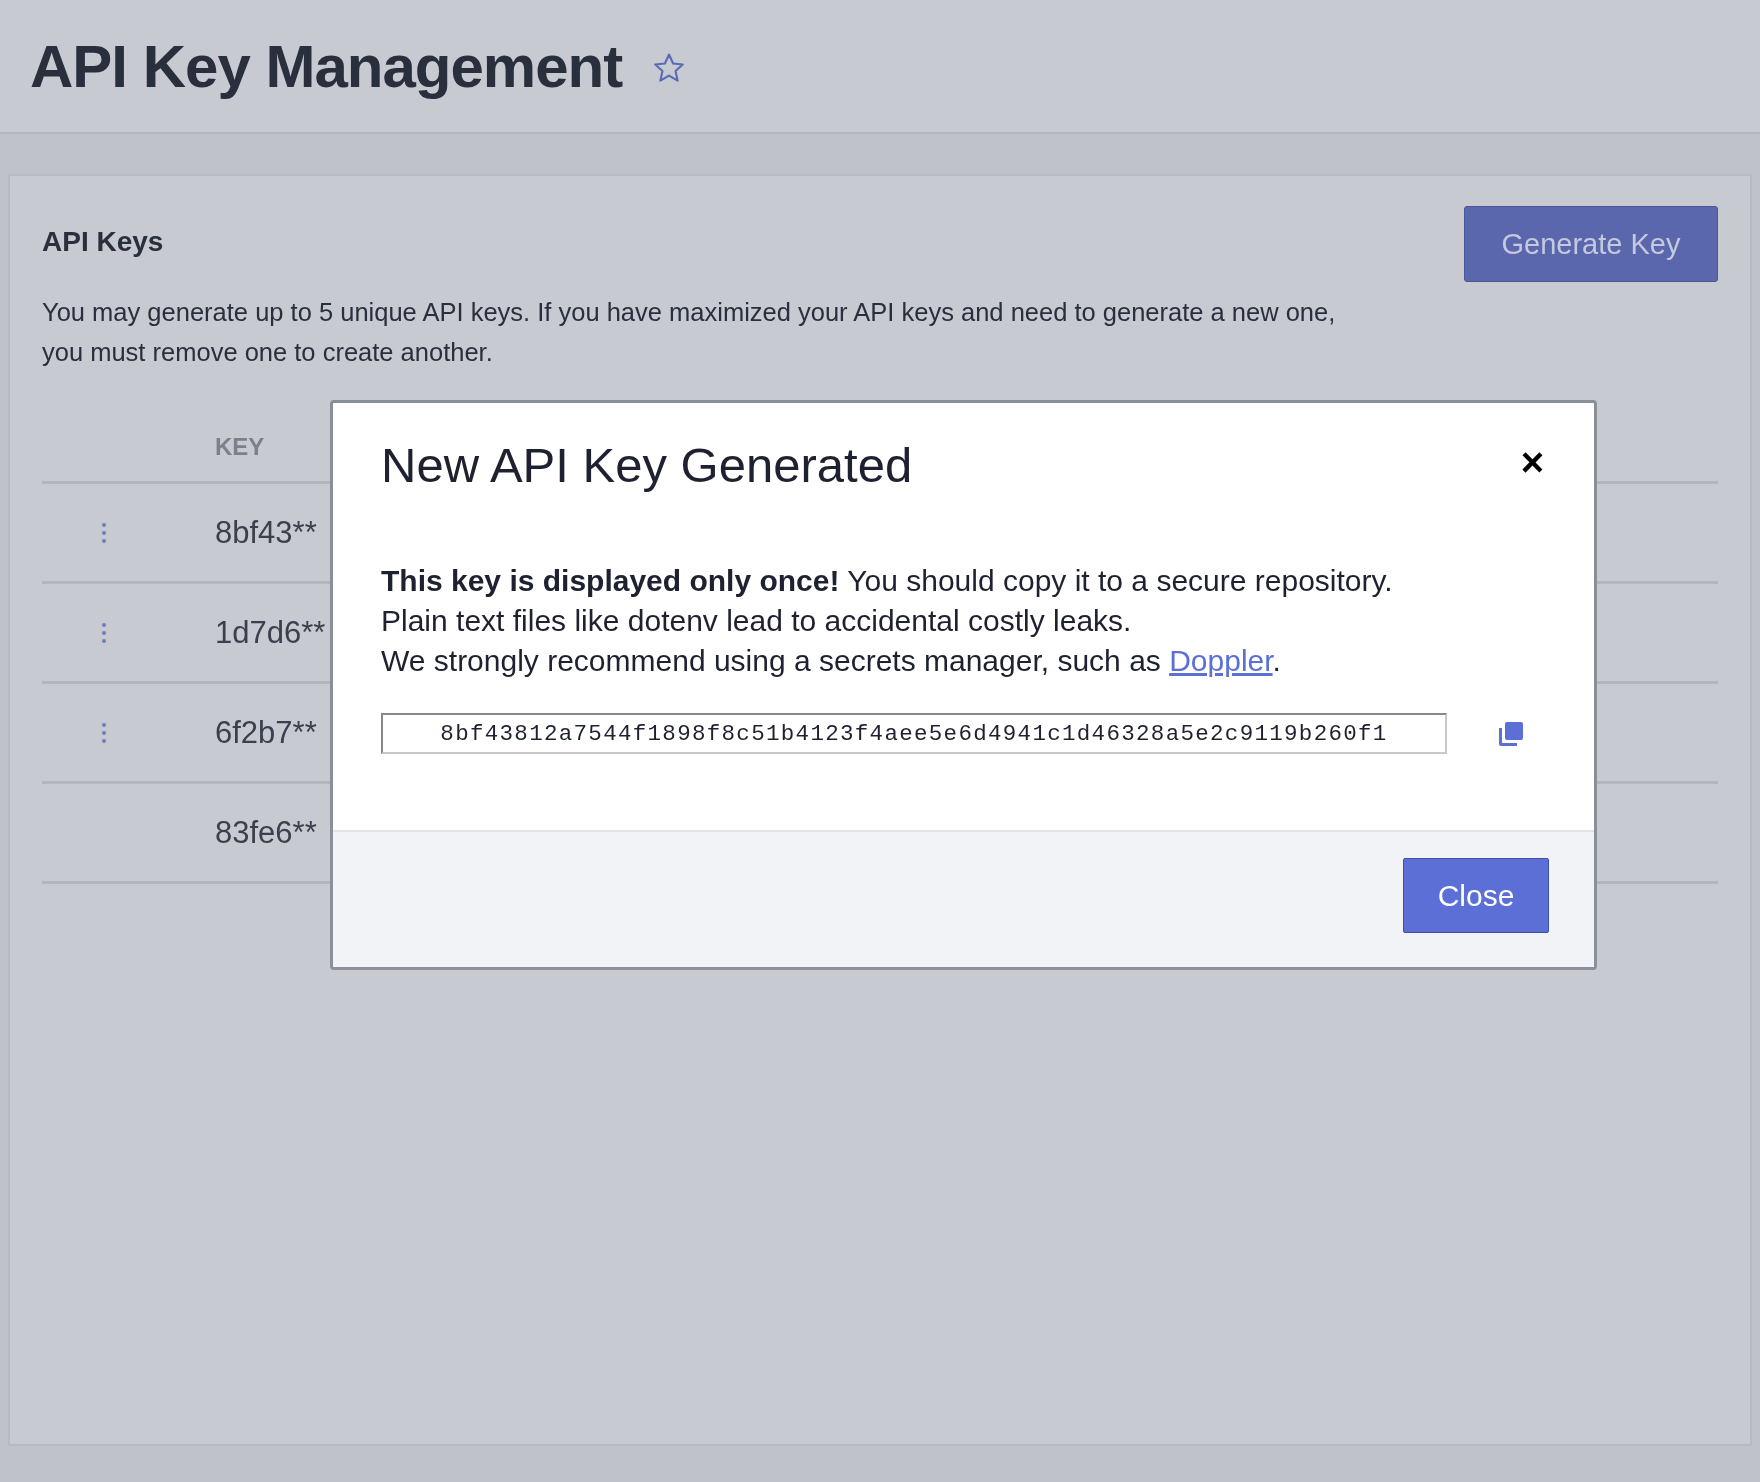 The image size is (1760, 1482). What do you see at coordinates (914, 733) in the screenshot?
I see `api-key-field: 8bf43812a7544f1898f8c51b4123f4aee5e6d4941c1d46328a5e2c9119b260f1` at bounding box center [914, 733].